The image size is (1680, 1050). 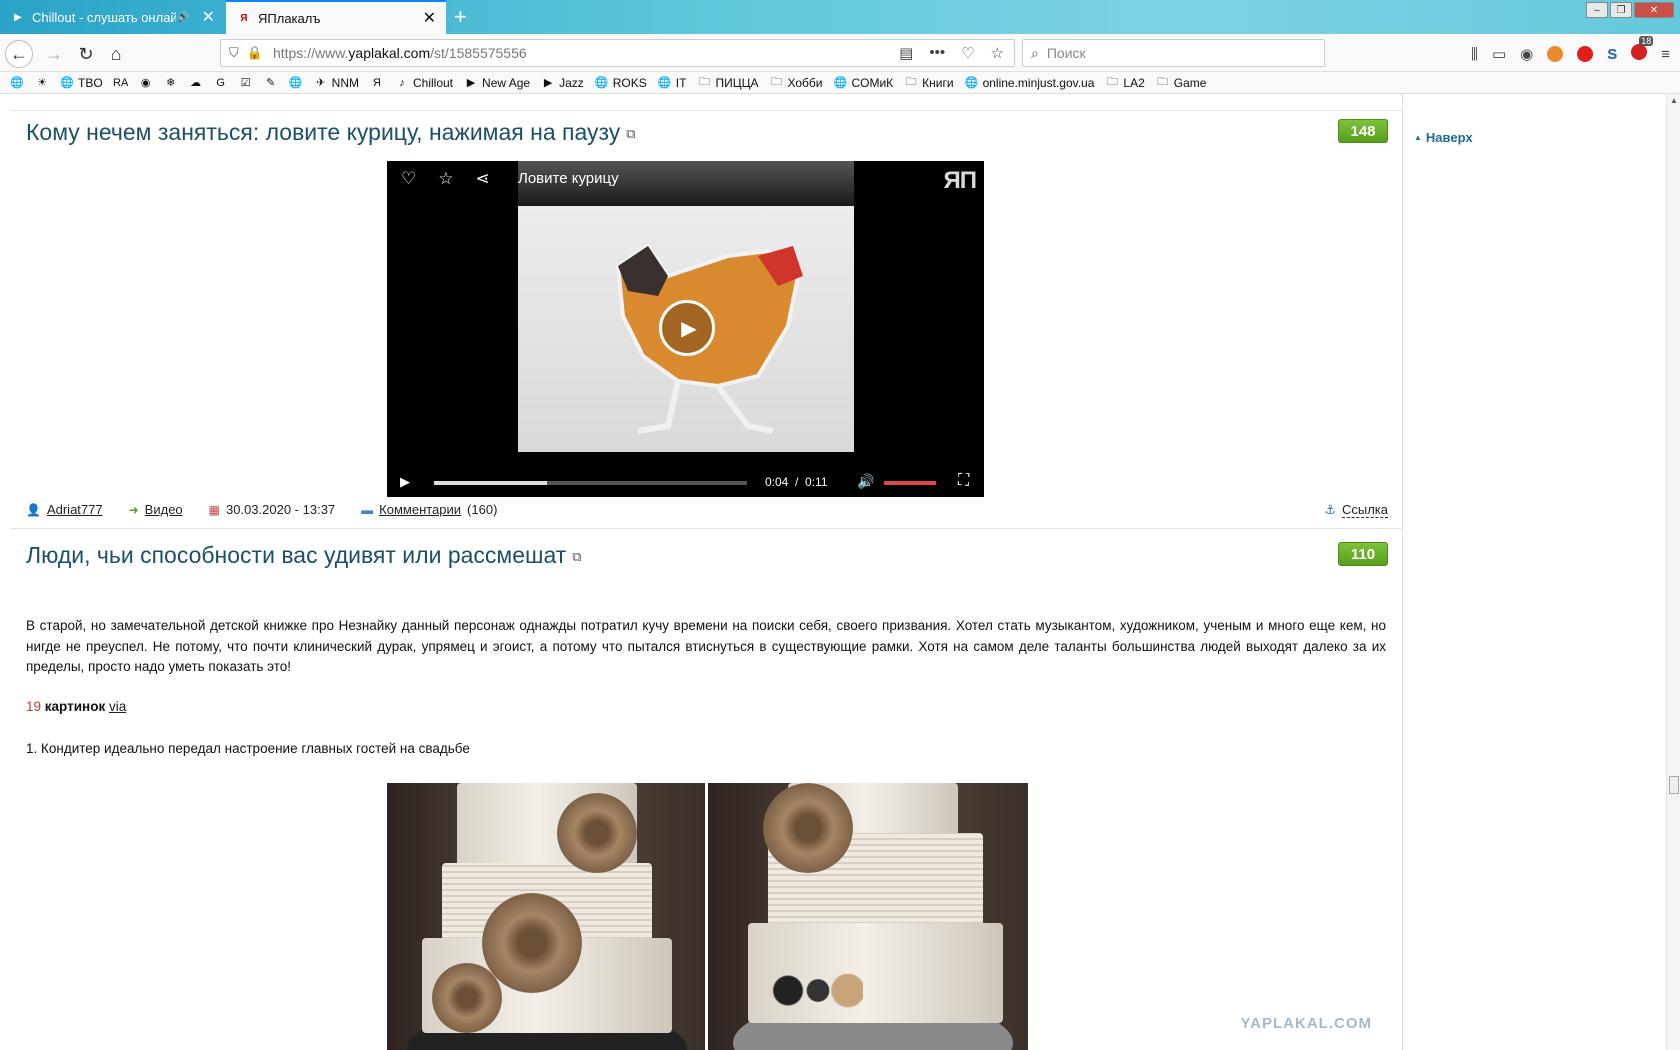 I want to click on bookmark-item: ▶ New Age, so click(x=497, y=83).